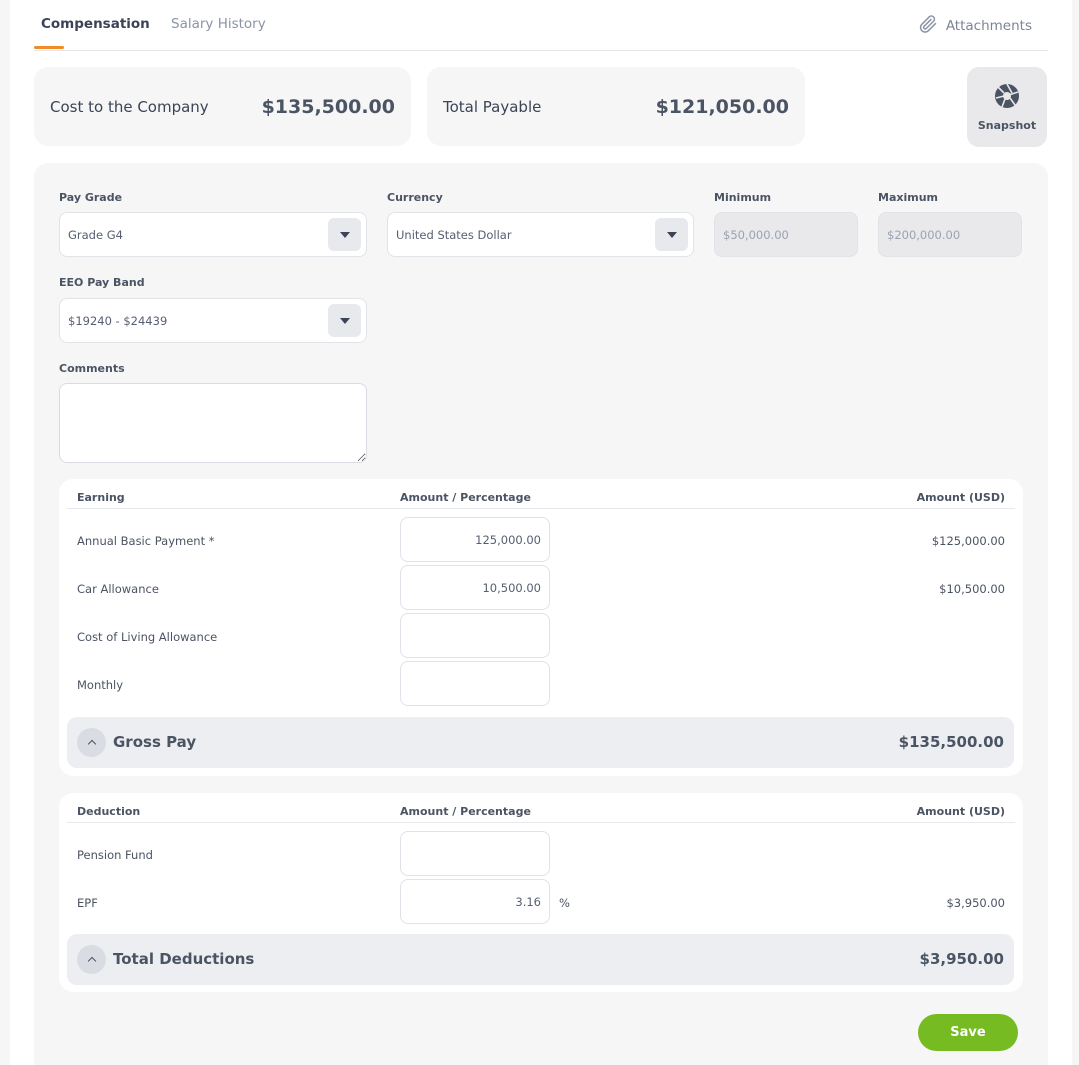  Describe the element at coordinates (1007, 98) in the screenshot. I see `camera-shutter-icon` at that location.